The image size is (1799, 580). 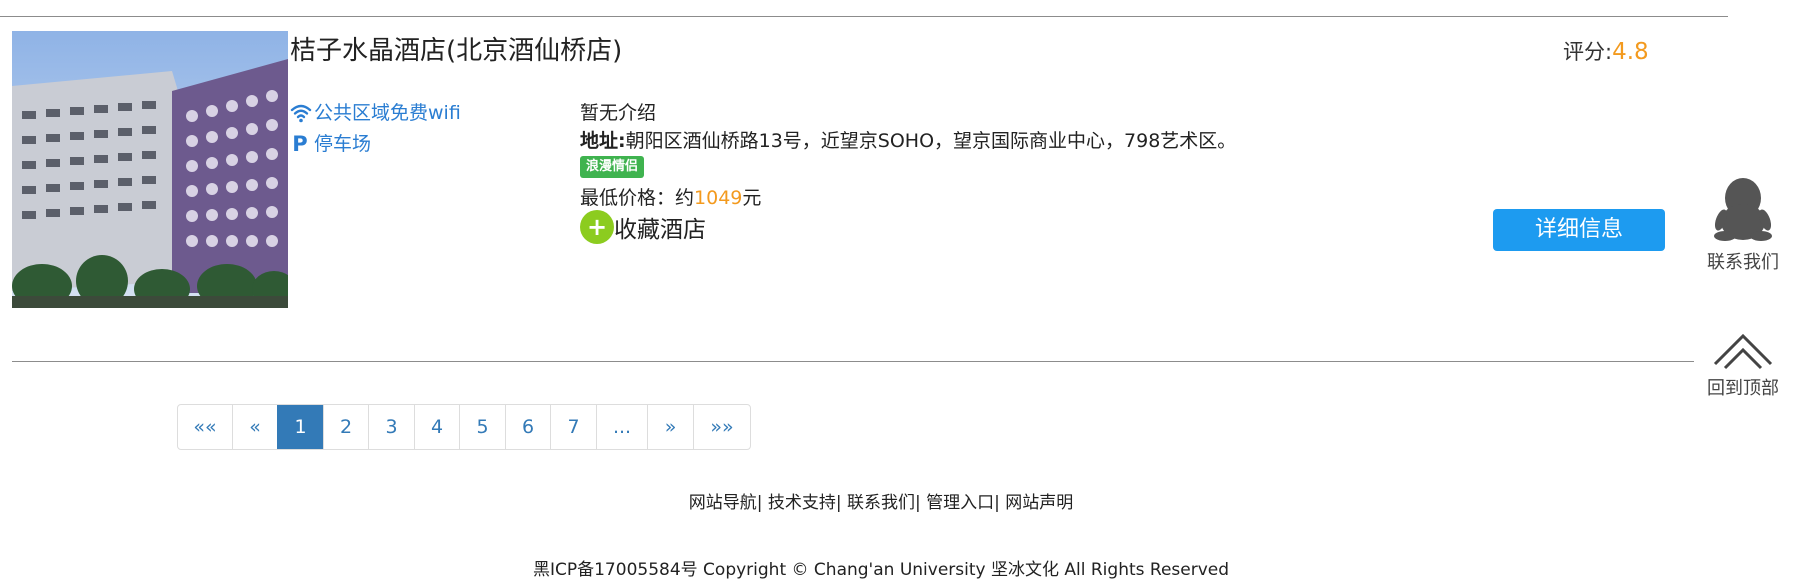 I want to click on back-to-top-float: 回到顶部, so click(x=1743, y=365).